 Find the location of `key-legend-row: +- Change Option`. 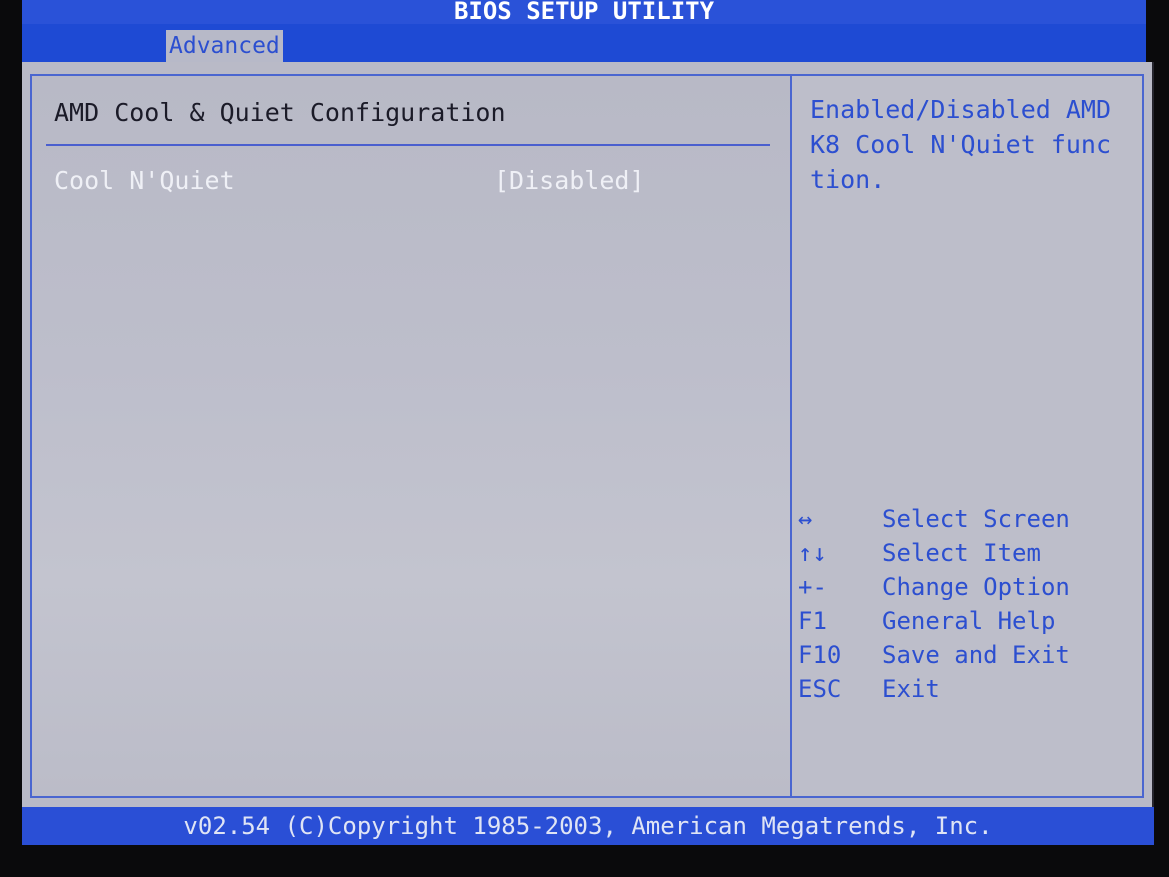

key-legend-row: +- Change Option is located at coordinates (968, 587).